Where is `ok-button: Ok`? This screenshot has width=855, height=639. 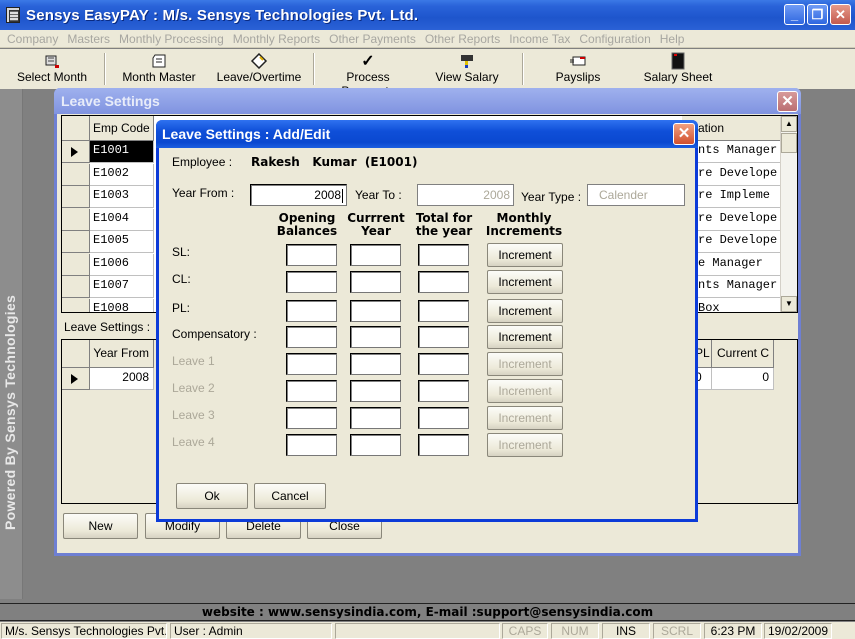 ok-button: Ok is located at coordinates (212, 496).